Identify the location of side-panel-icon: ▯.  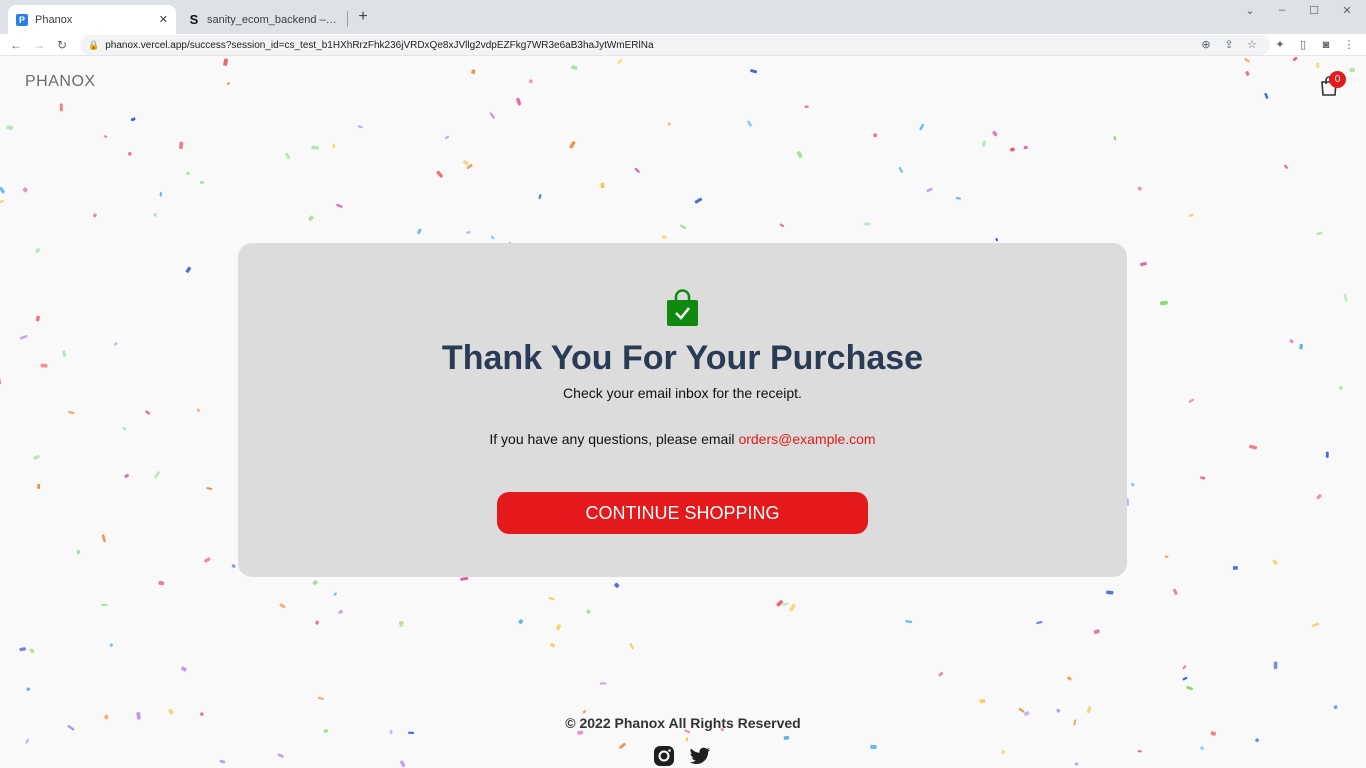
(1303, 45).